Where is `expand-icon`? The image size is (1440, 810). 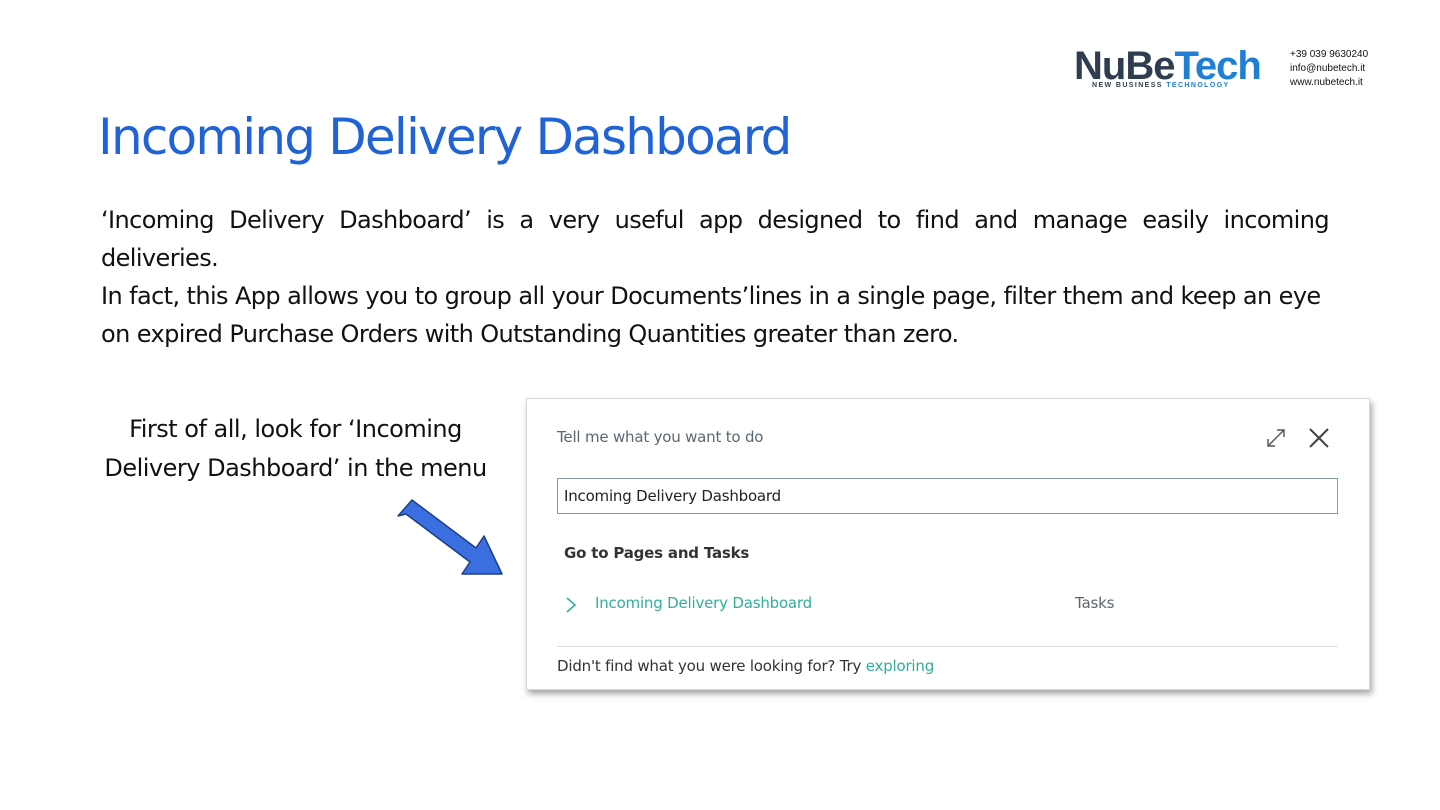 expand-icon is located at coordinates (1276, 438).